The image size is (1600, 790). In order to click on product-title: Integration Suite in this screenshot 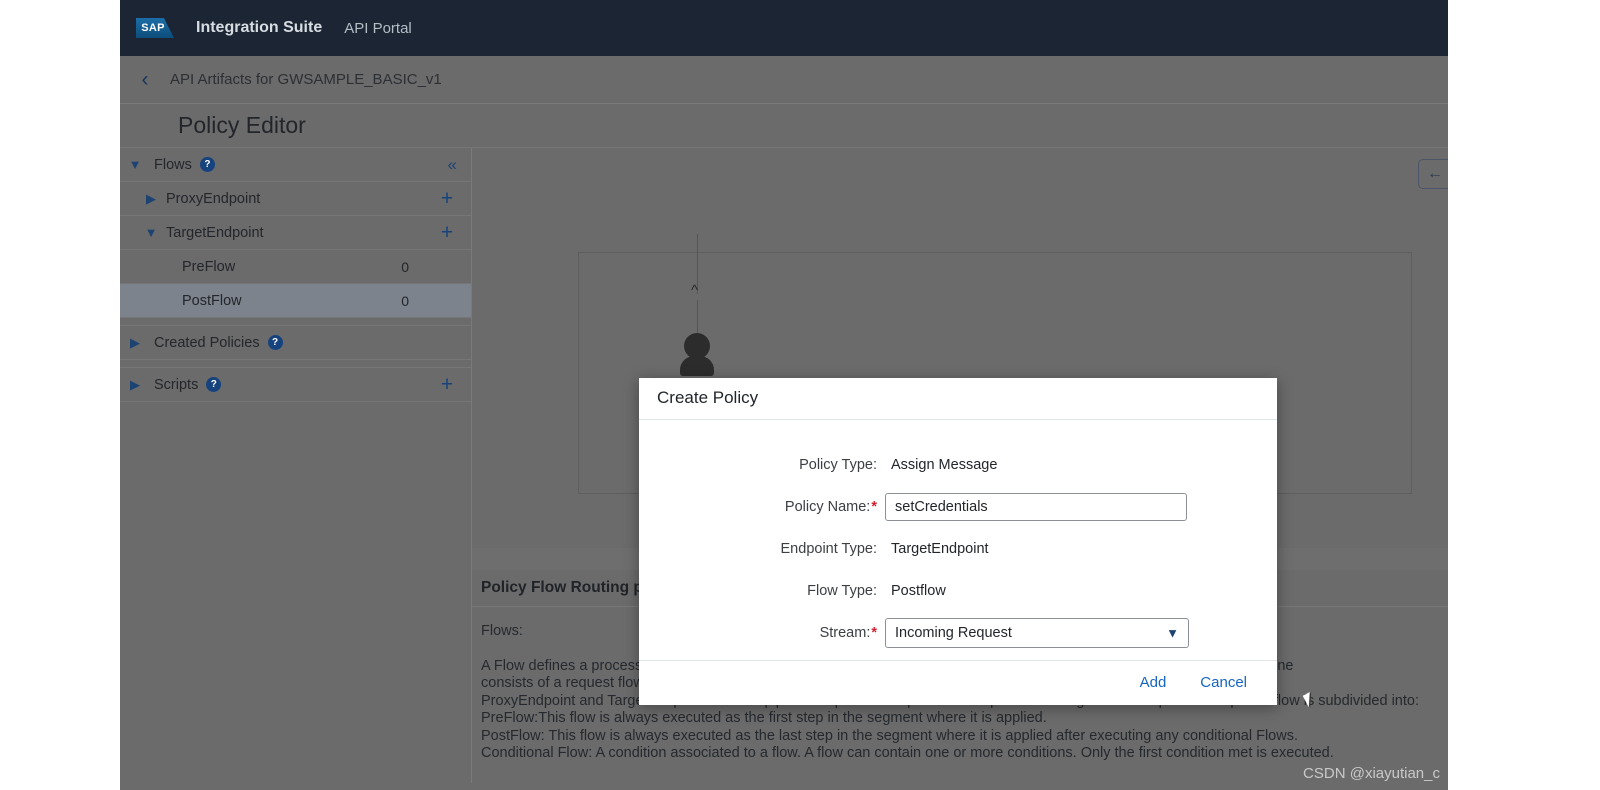, I will do `click(259, 27)`.